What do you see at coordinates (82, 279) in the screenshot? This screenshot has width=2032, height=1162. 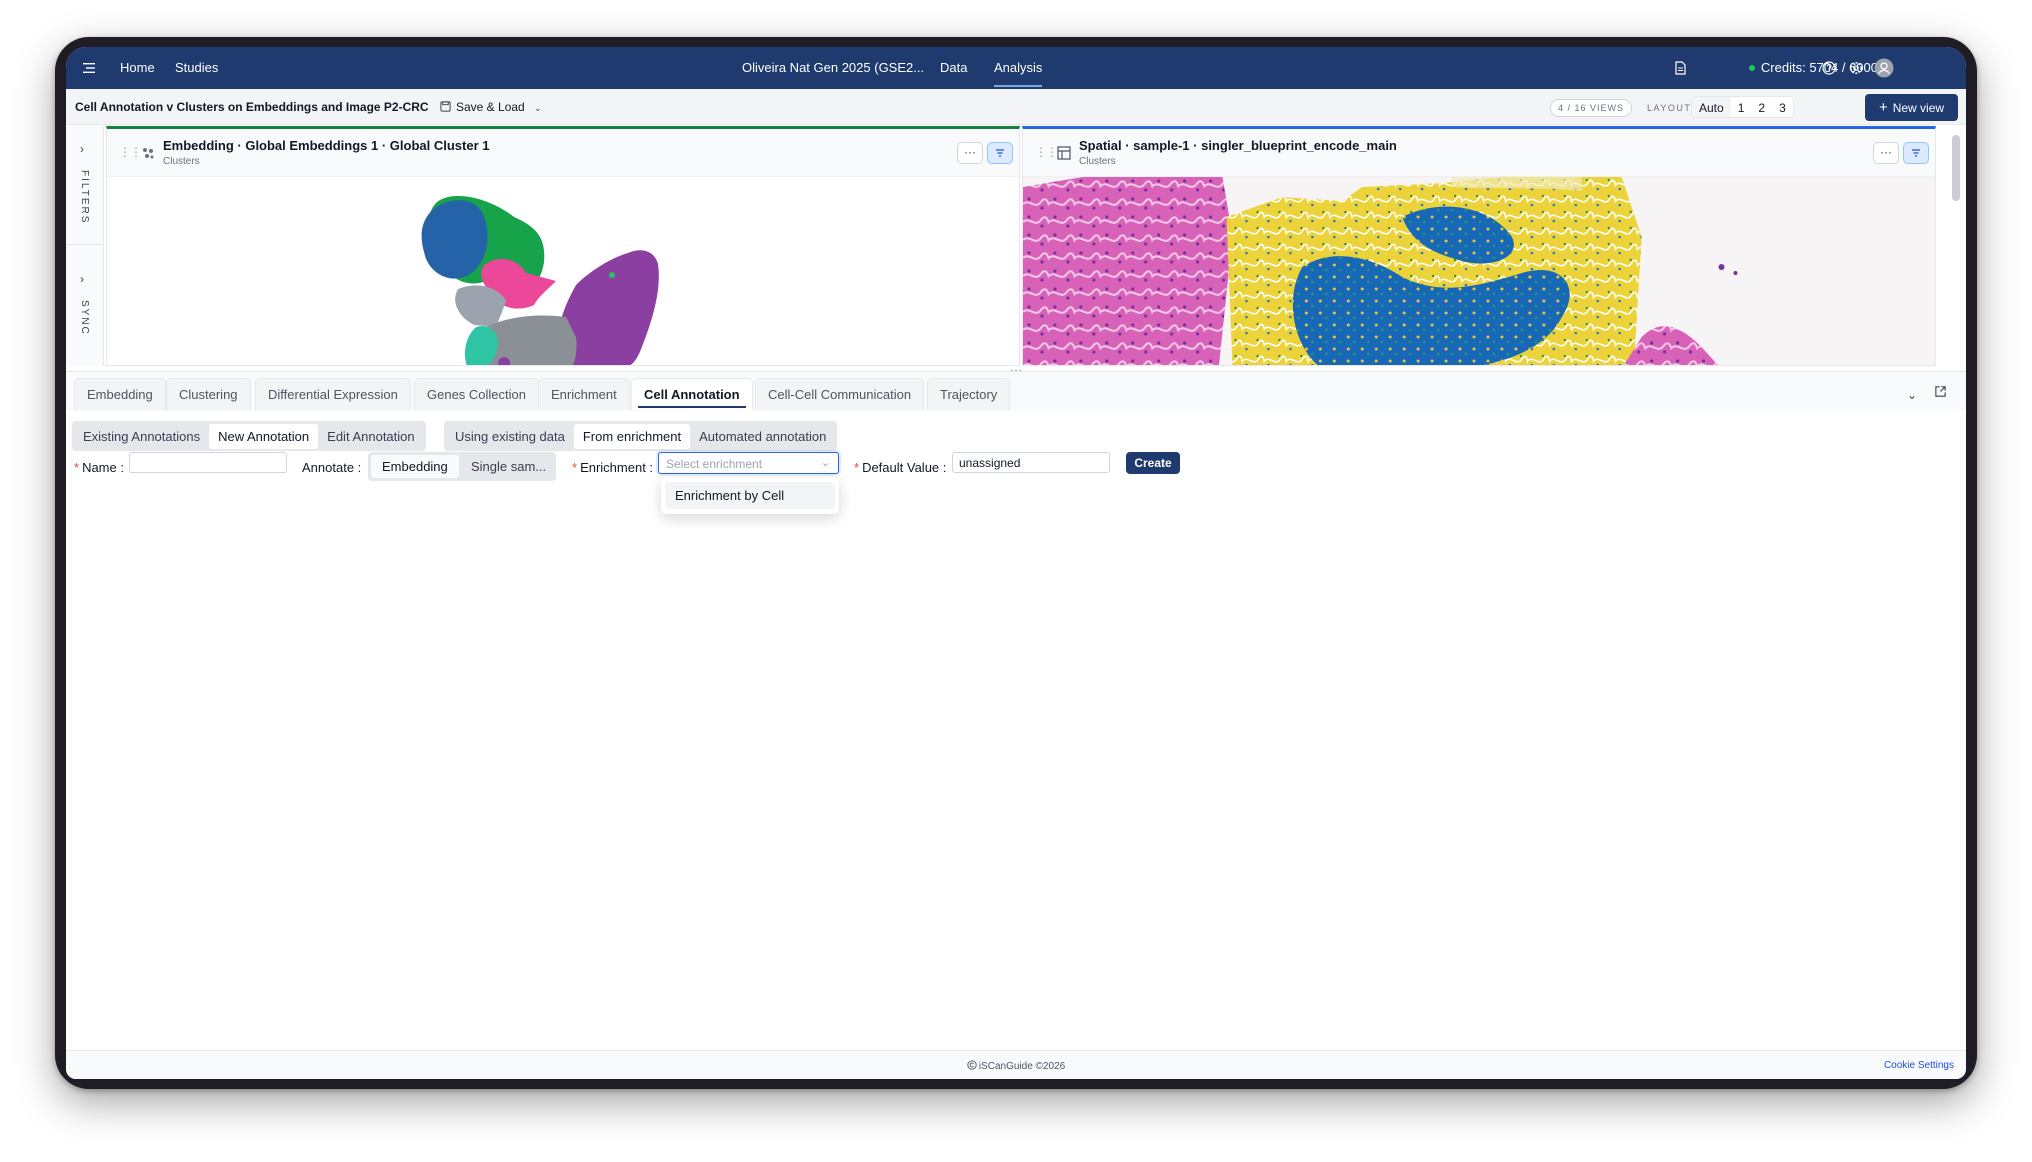 I see `expand-sync-icon: ›` at bounding box center [82, 279].